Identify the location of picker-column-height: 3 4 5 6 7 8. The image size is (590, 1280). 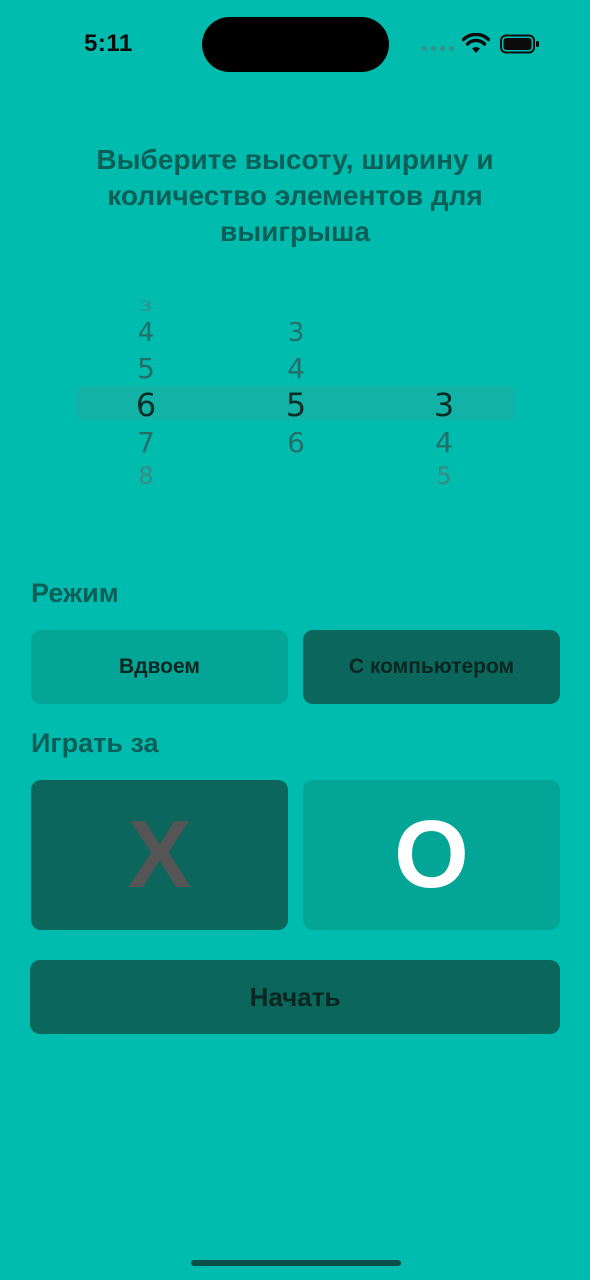
(146, 390).